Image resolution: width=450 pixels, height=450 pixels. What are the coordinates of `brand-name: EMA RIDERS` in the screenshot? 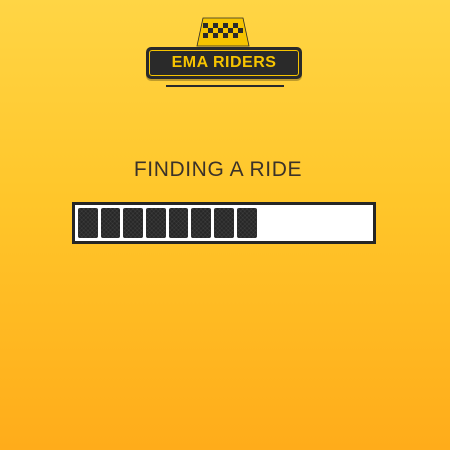 It's located at (224, 62).